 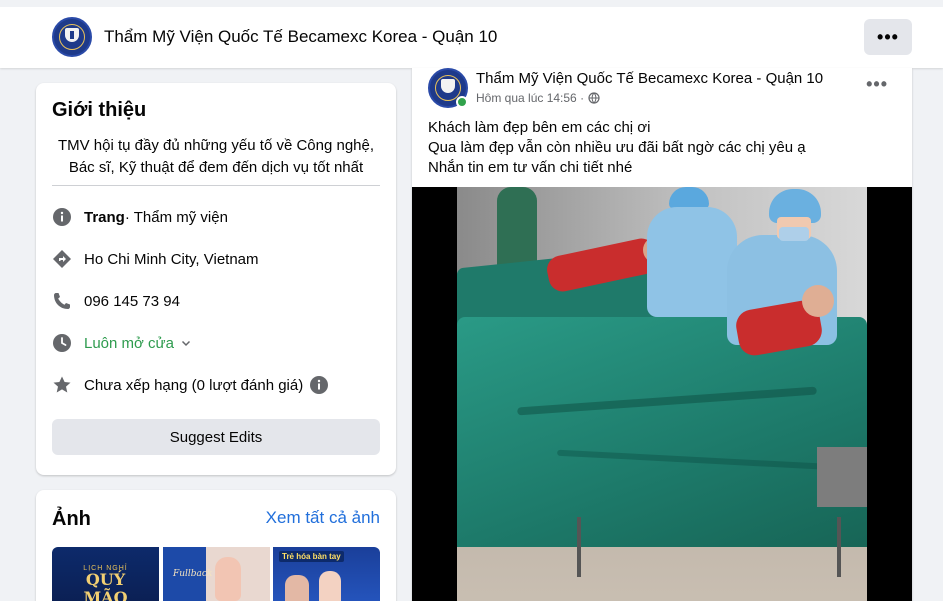 I want to click on photo-thumb: LỊCH NGHỈ QUÝ MÃO, so click(x=105, y=574).